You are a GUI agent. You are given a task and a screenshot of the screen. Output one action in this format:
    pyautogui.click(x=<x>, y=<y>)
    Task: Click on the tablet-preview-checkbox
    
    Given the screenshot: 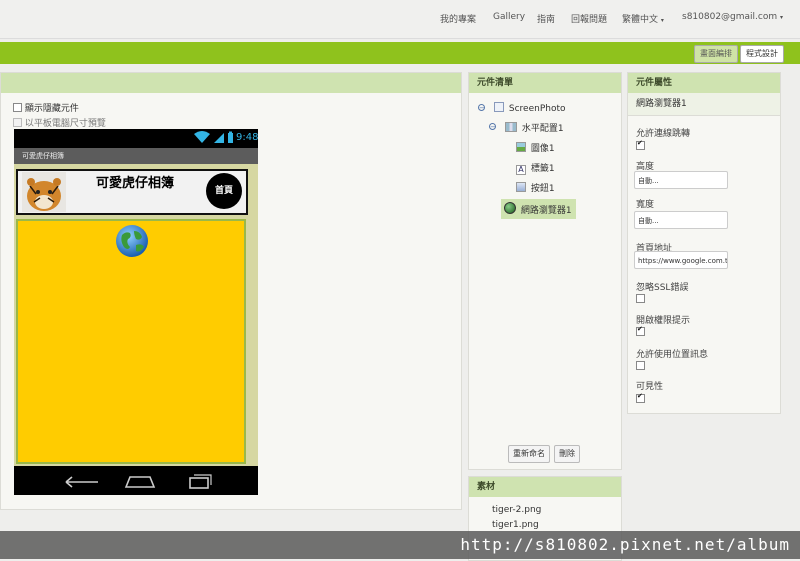 What is the action you would take?
    pyautogui.click(x=17, y=122)
    